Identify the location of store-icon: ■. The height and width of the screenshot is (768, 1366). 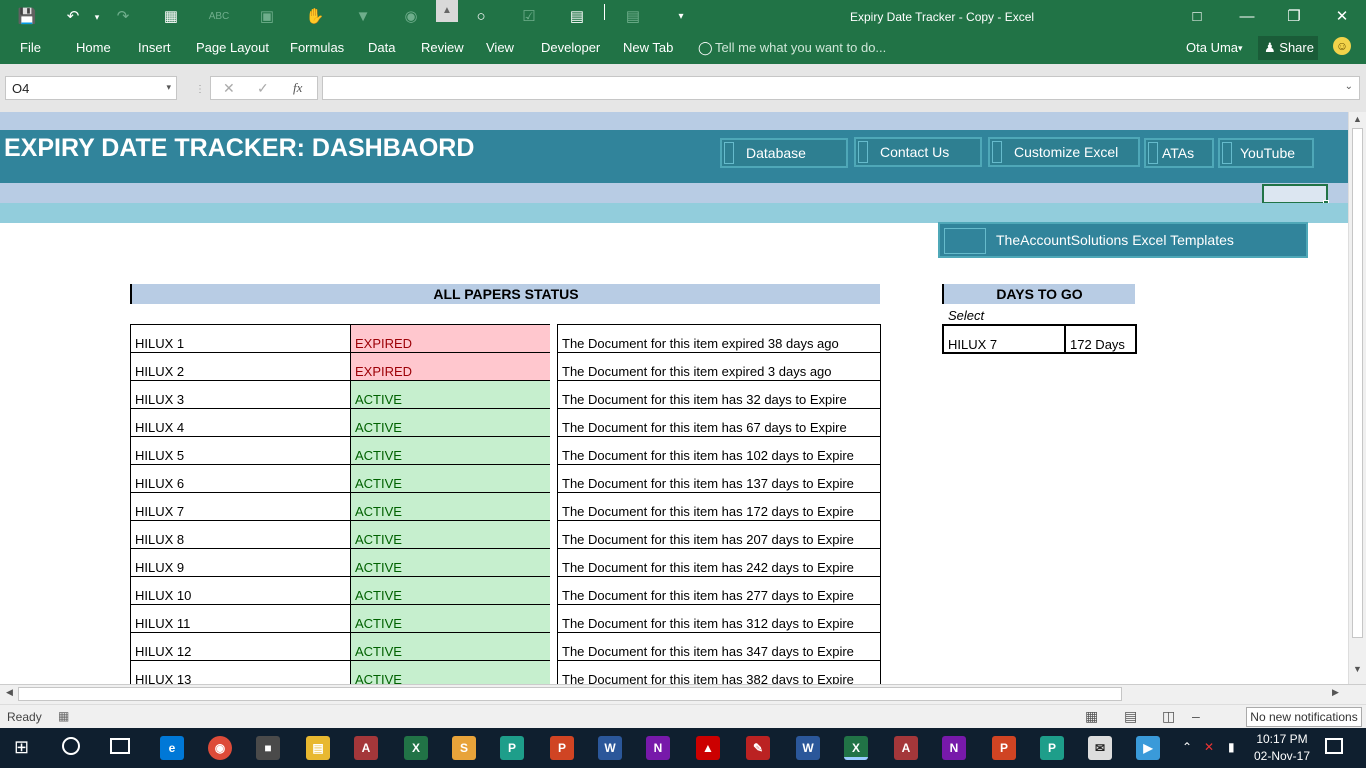
(268, 748).